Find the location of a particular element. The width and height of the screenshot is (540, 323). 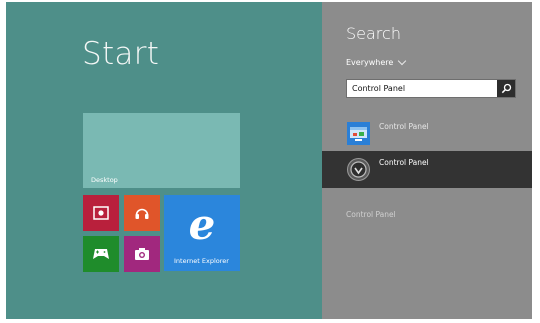

camera-icon is located at coordinates (142, 254).